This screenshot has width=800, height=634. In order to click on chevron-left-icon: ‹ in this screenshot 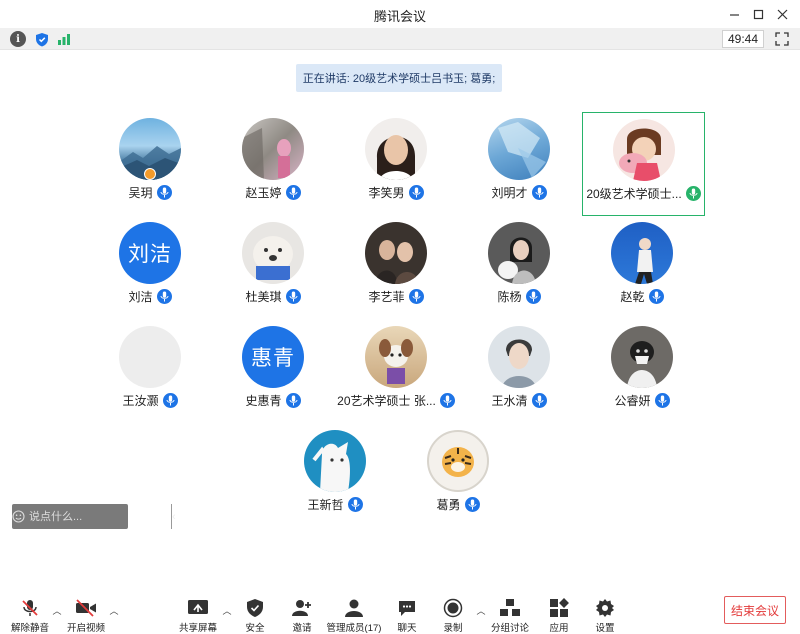, I will do `click(173, 516)`.